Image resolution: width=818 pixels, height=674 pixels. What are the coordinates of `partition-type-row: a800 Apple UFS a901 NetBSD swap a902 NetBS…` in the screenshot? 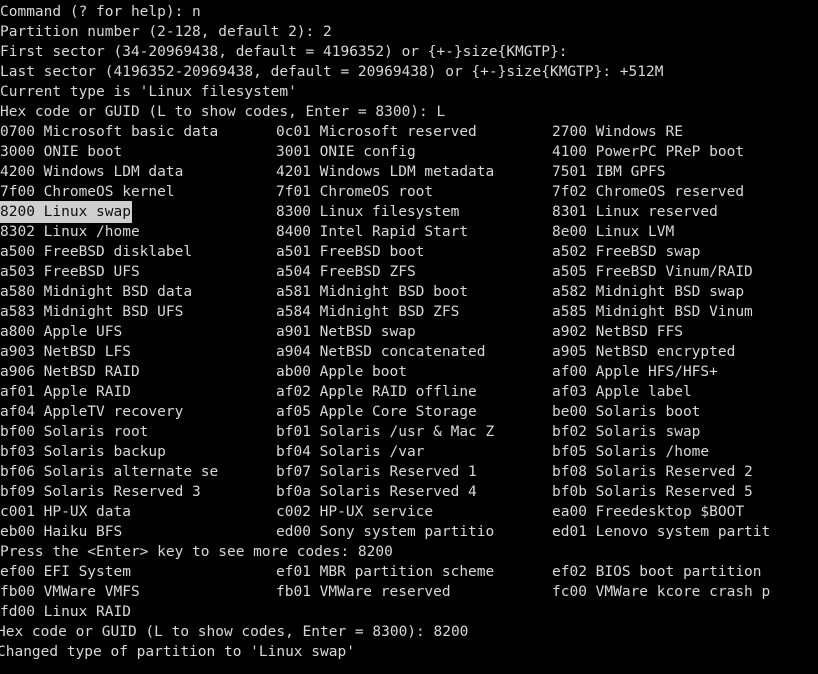 It's located at (409, 332).